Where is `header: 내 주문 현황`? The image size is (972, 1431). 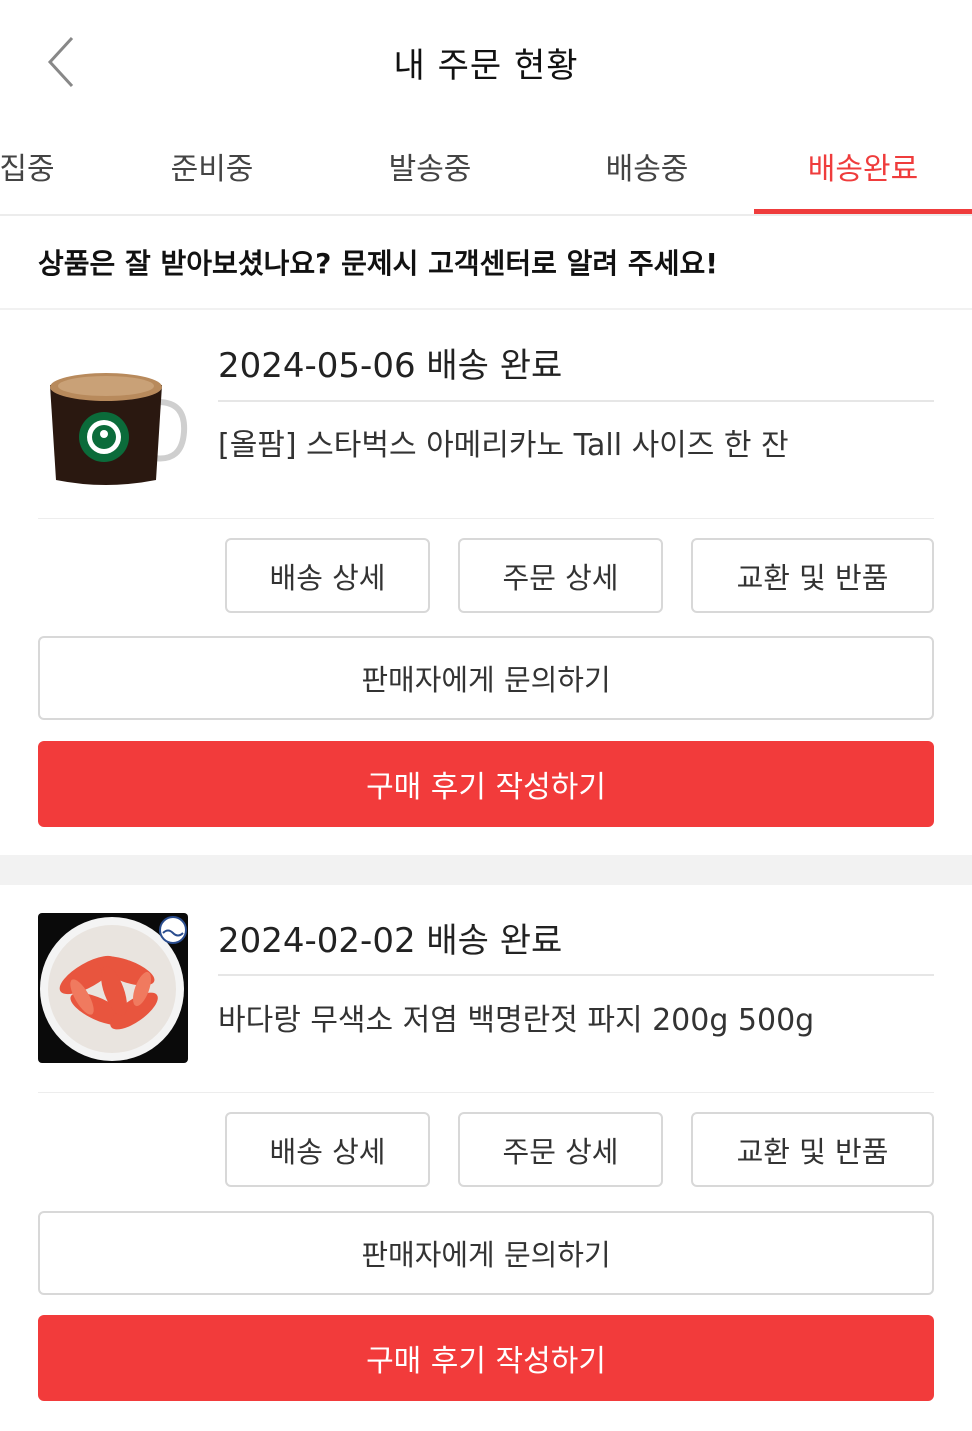 header: 내 주문 현황 is located at coordinates (486, 59).